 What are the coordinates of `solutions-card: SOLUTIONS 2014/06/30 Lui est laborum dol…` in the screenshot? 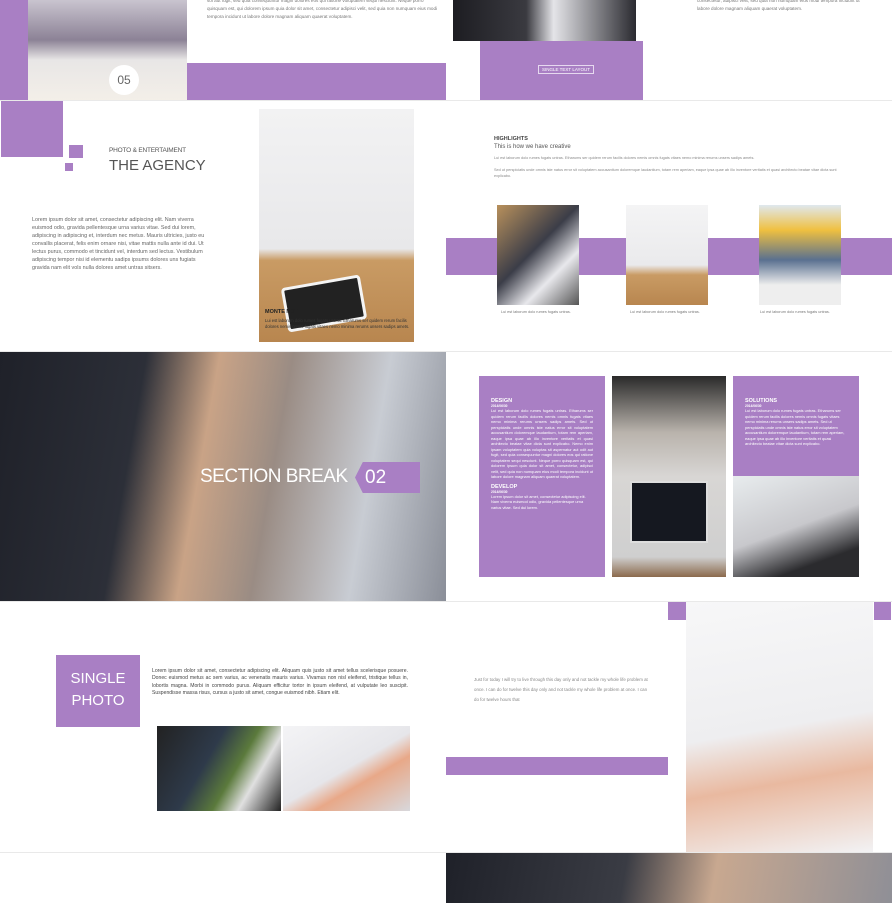 It's located at (796, 426).